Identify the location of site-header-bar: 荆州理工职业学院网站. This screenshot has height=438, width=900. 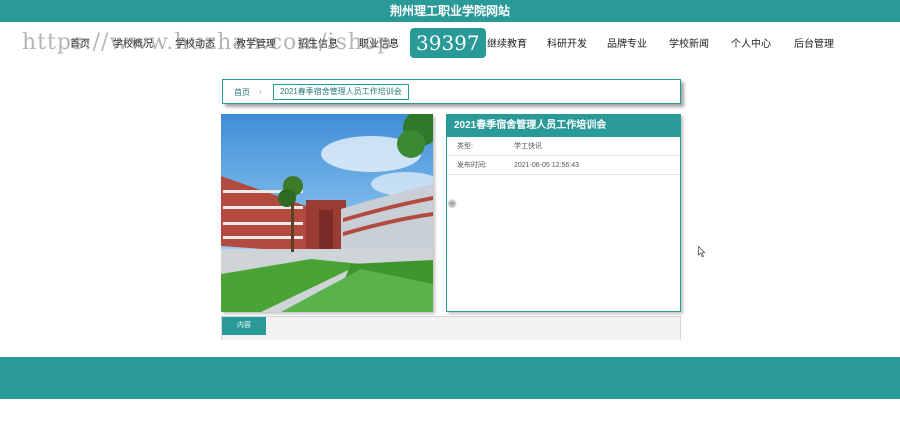
(450, 11).